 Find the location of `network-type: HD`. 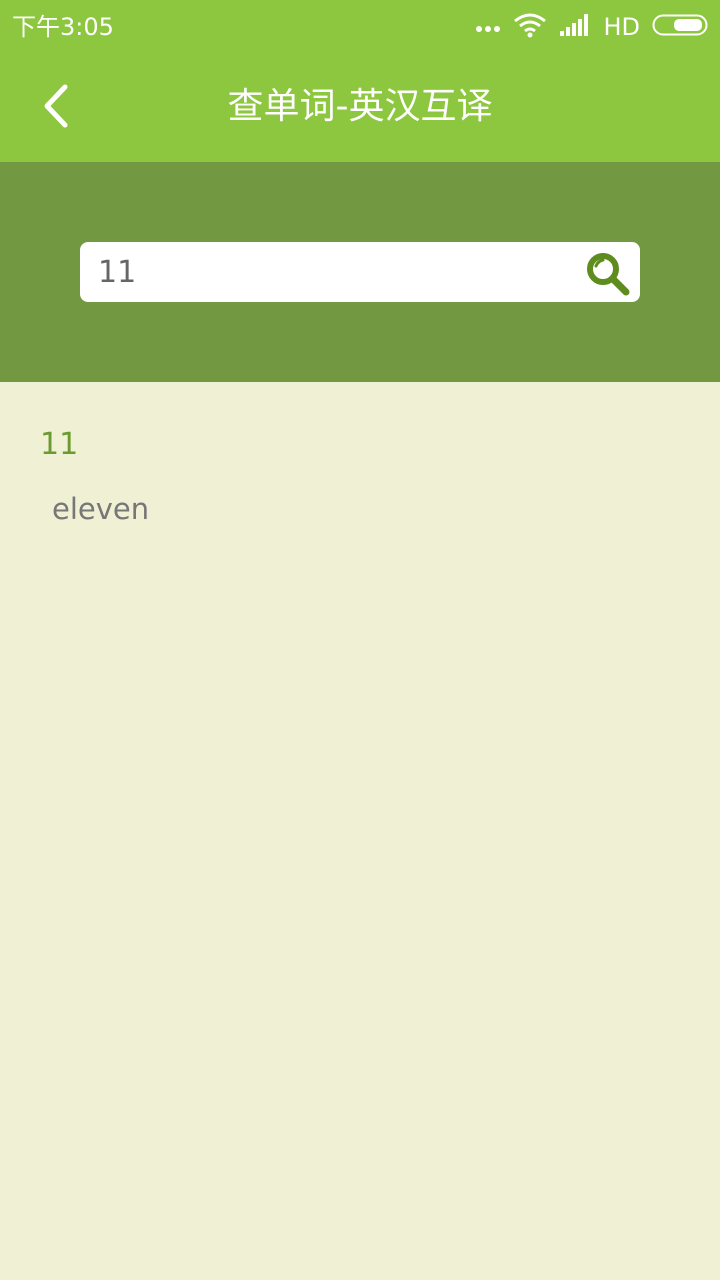

network-type: HD is located at coordinates (621, 27).